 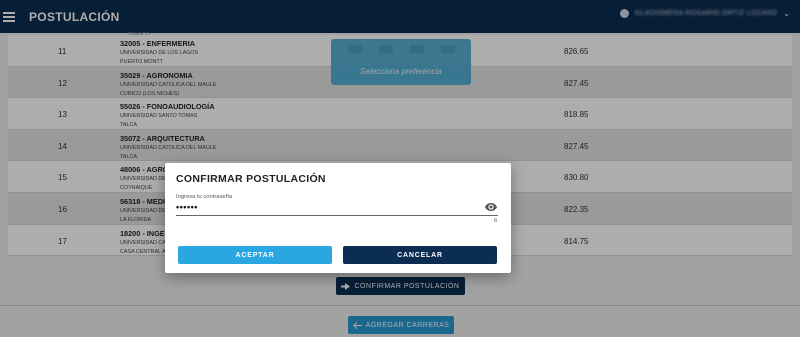 I want to click on password-char-counter: 6, so click(x=496, y=221).